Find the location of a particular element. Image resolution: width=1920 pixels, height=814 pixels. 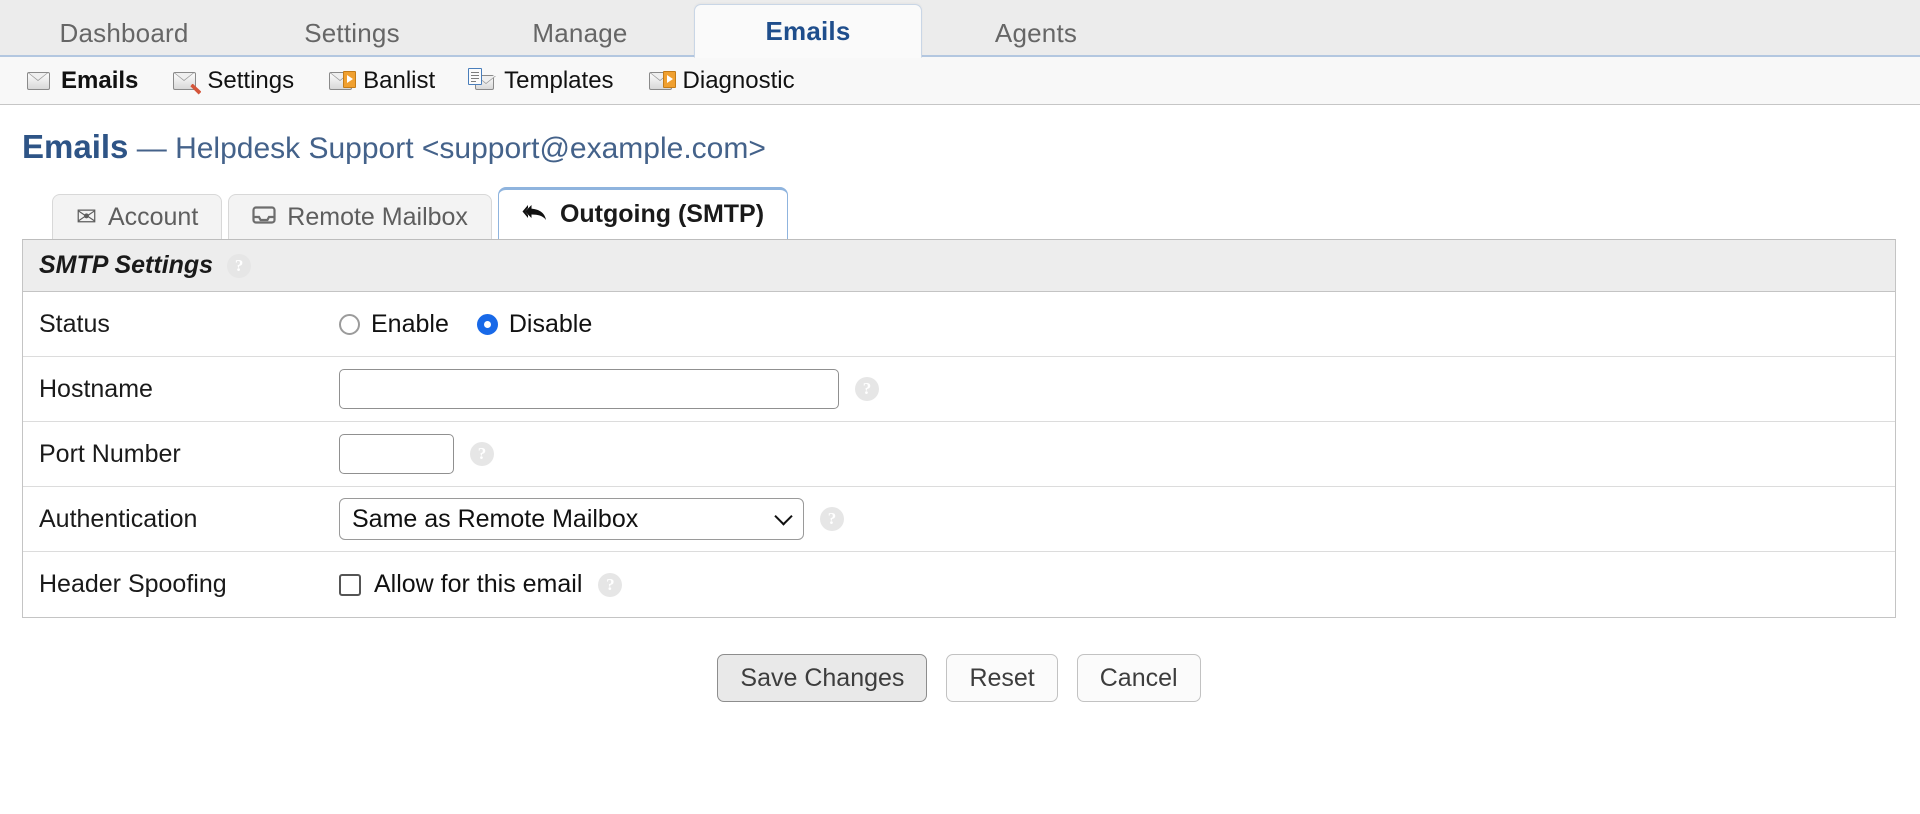

envelope-document-icon is located at coordinates (482, 79).